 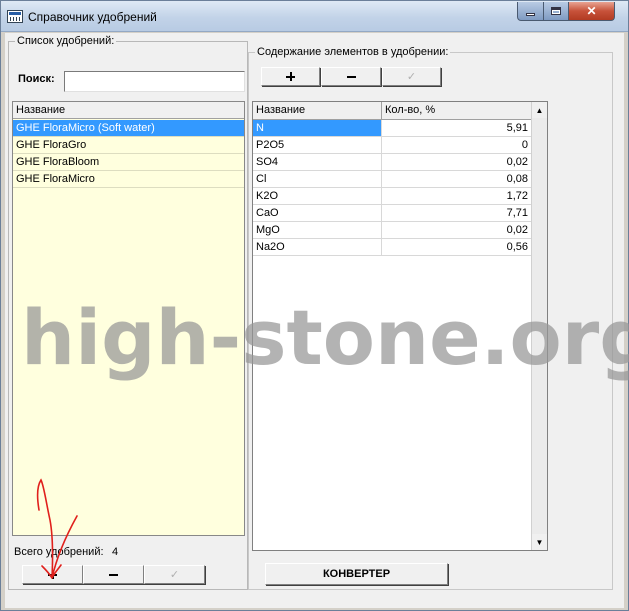 I want to click on fertilizer-list-item: GHE FloraGro, so click(x=128, y=145).